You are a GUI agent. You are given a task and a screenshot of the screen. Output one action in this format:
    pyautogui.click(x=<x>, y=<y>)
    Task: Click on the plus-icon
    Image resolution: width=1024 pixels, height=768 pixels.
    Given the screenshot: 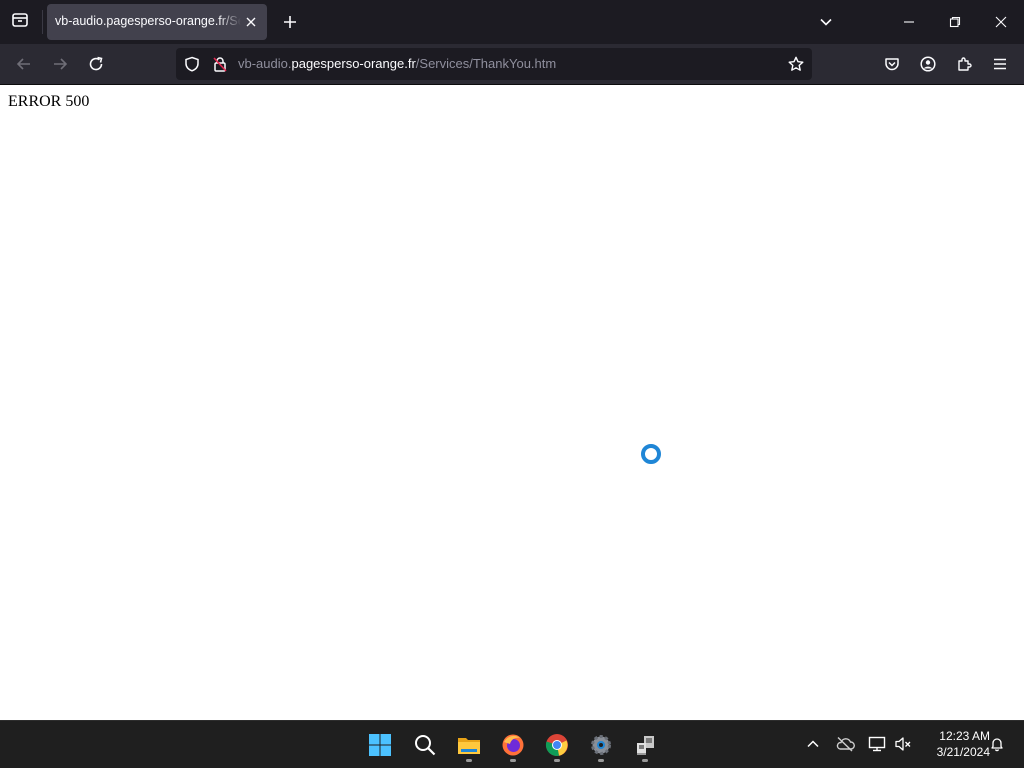 What is the action you would take?
    pyautogui.click(x=290, y=22)
    